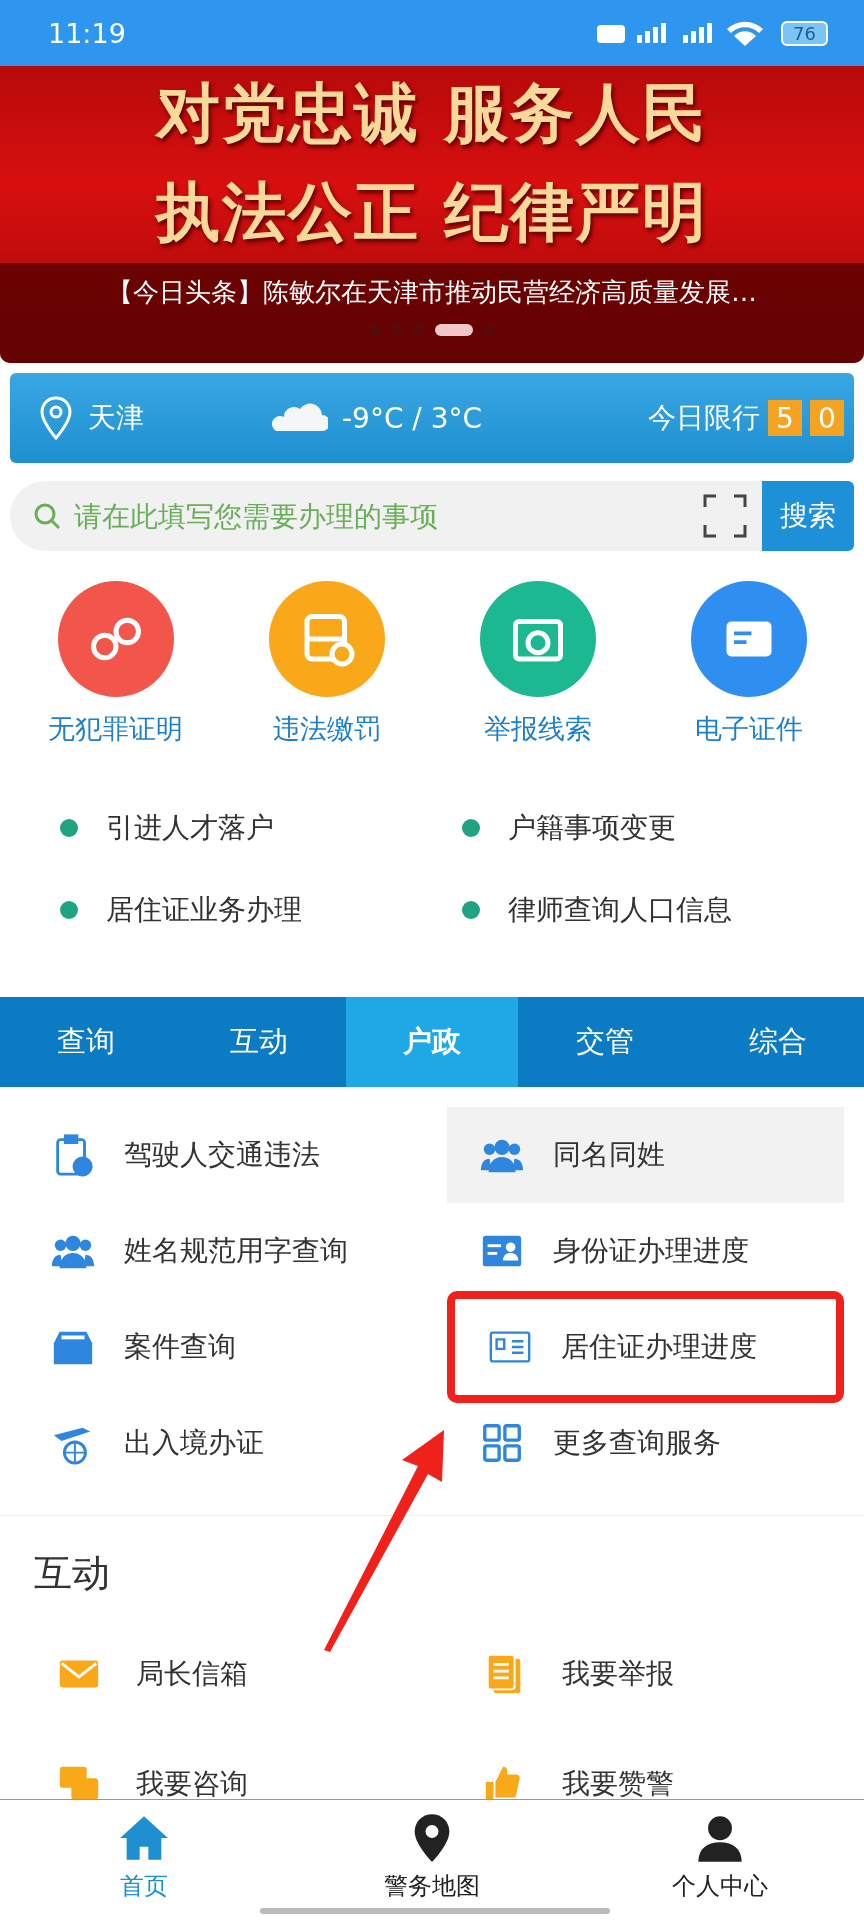 Image resolution: width=864 pixels, height=1920 pixels. What do you see at coordinates (204, 910) in the screenshot?
I see `service-link: 居住证业务办理` at bounding box center [204, 910].